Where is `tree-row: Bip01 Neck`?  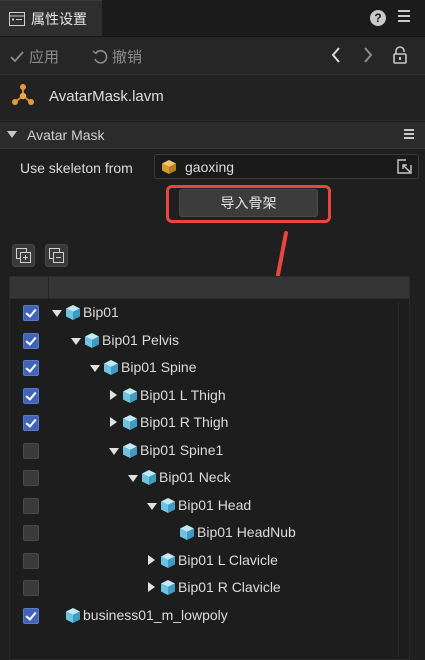
tree-row: Bip01 Neck is located at coordinates (200, 477).